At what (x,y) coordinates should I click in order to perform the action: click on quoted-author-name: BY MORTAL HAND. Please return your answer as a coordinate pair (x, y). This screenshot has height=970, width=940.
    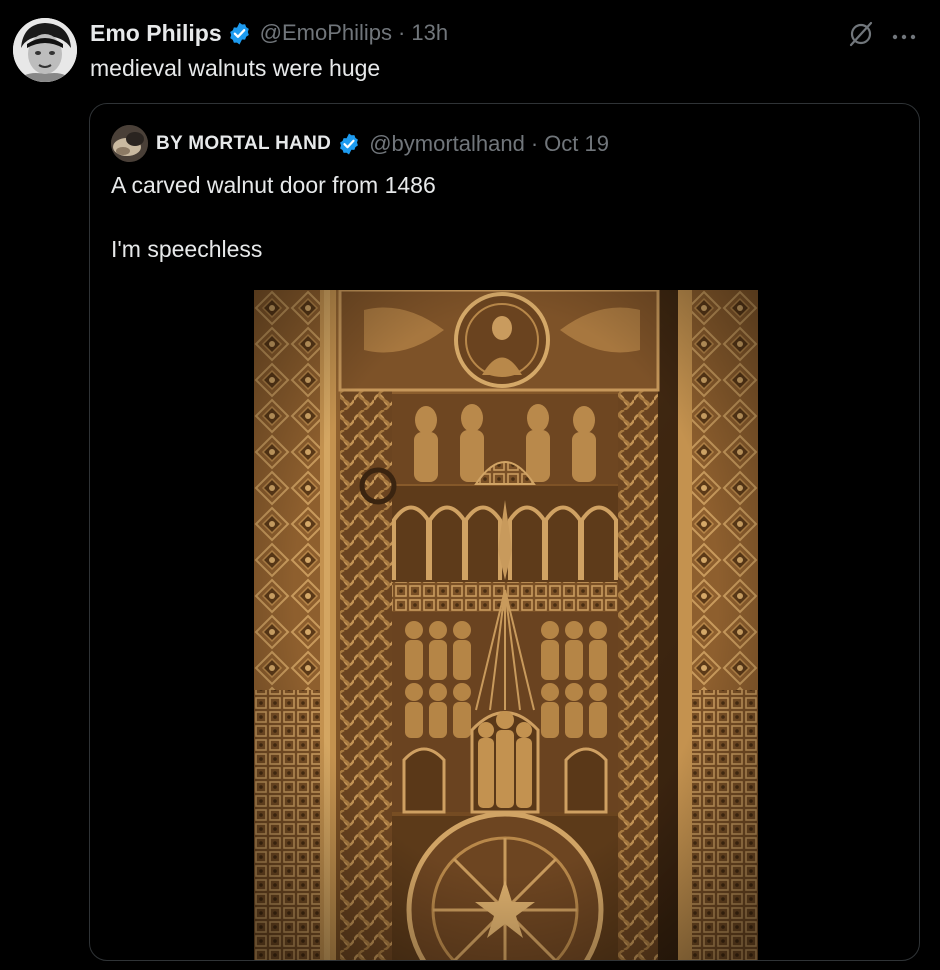
    Looking at the image, I should click on (243, 144).